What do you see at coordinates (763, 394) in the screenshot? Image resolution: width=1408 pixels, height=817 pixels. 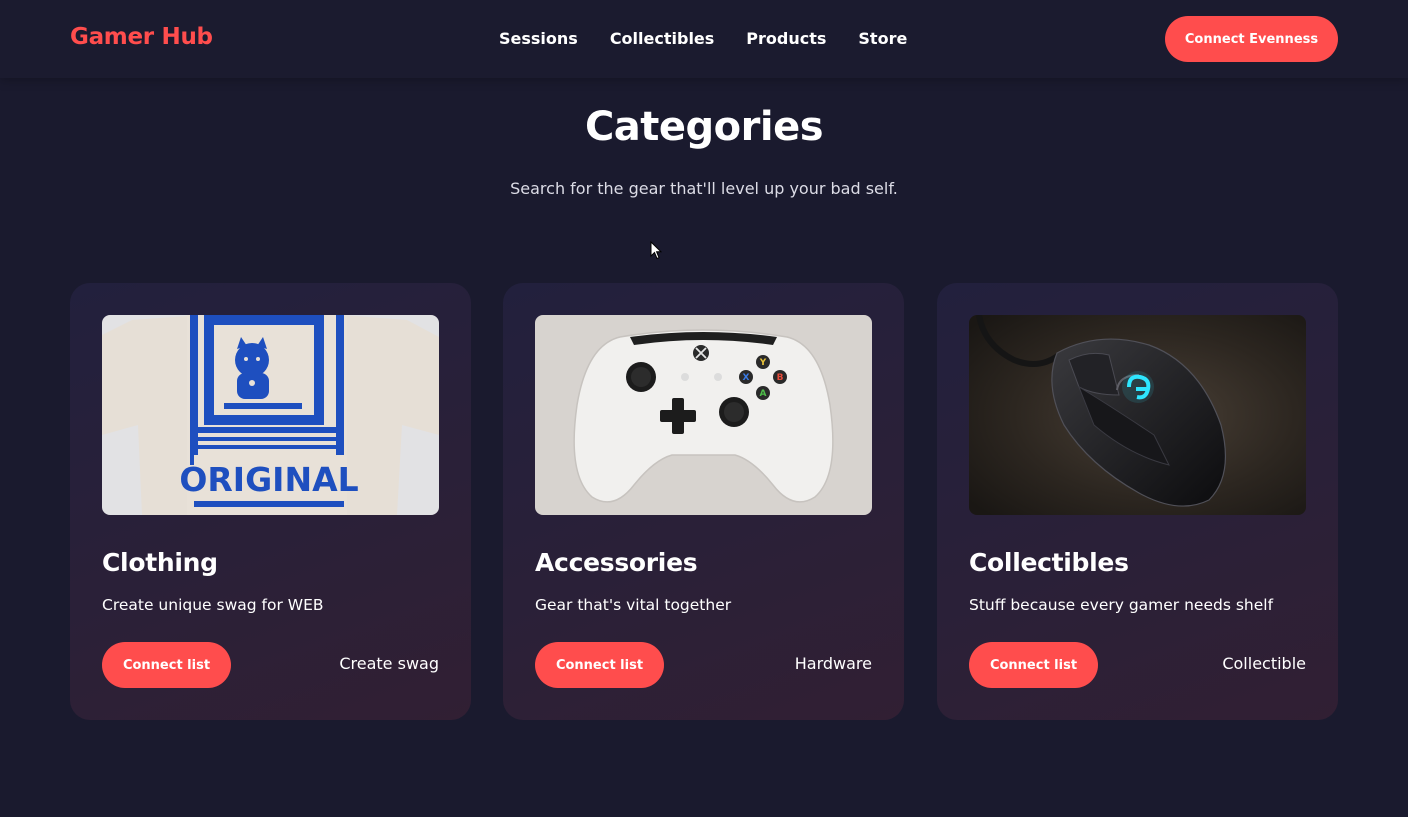 I see `svg-text: A` at bounding box center [763, 394].